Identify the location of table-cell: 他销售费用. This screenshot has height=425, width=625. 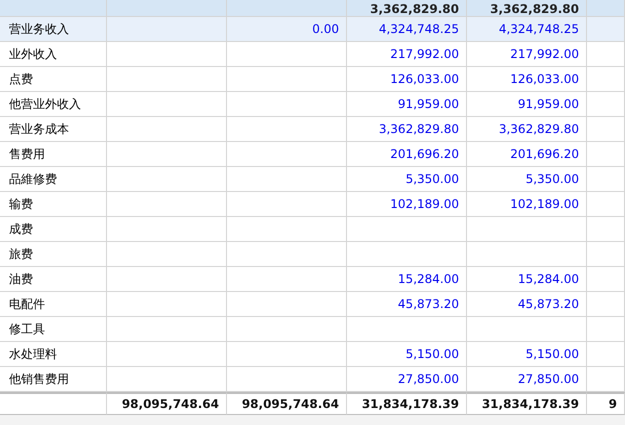
(53, 379).